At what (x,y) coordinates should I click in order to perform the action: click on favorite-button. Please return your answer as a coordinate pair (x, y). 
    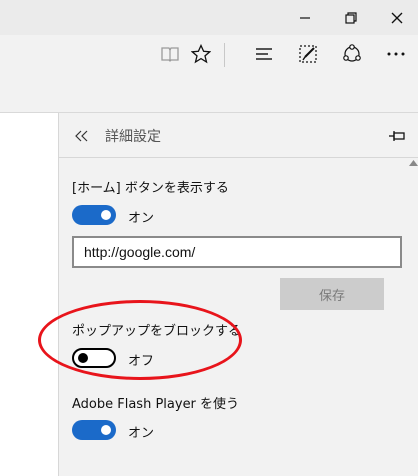
    Looking at the image, I should click on (201, 54).